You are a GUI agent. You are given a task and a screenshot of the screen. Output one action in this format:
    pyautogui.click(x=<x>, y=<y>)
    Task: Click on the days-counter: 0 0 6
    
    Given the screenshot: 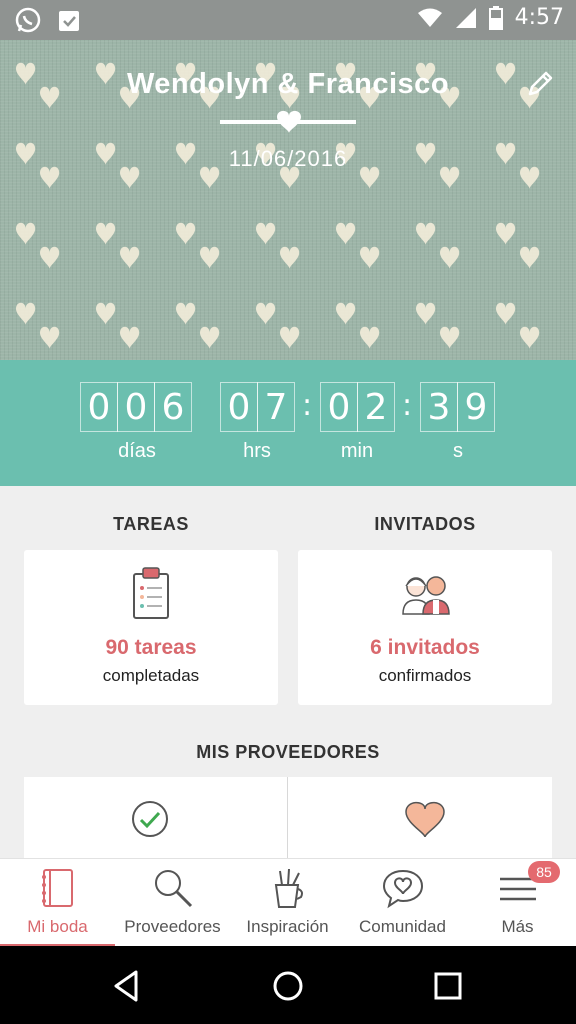 What is the action you would take?
    pyautogui.click(x=136, y=407)
    